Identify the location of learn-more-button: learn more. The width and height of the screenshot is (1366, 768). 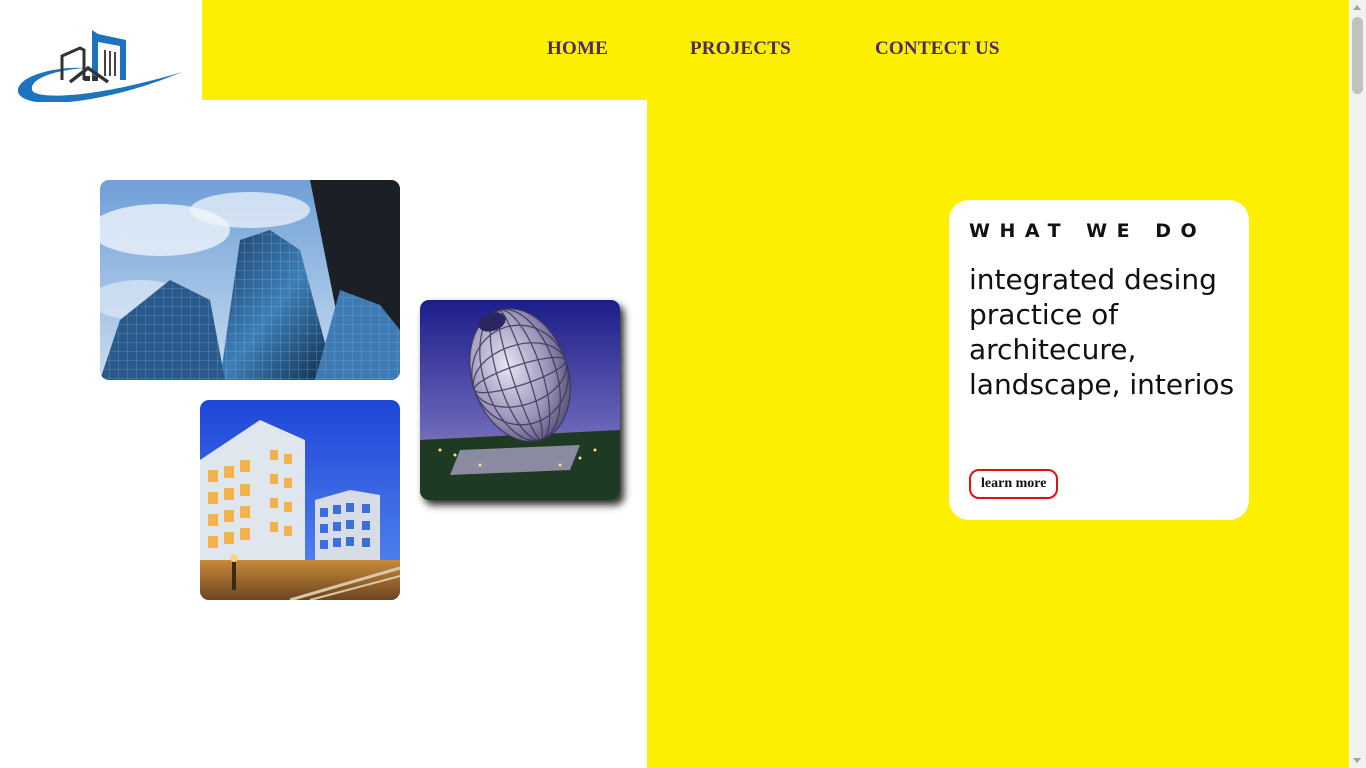
(1014, 484).